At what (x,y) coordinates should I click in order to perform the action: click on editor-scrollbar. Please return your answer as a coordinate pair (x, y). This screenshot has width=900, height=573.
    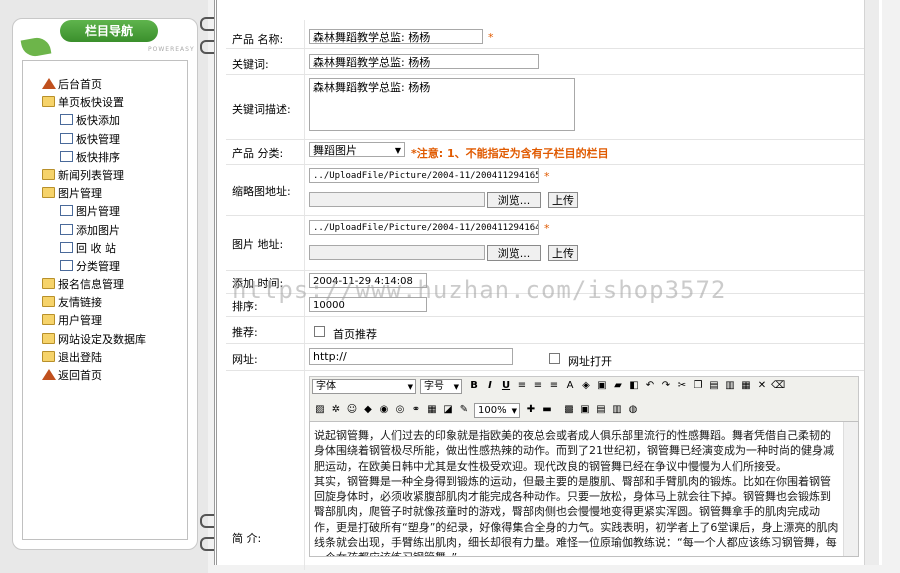
    Looking at the image, I should click on (850, 489).